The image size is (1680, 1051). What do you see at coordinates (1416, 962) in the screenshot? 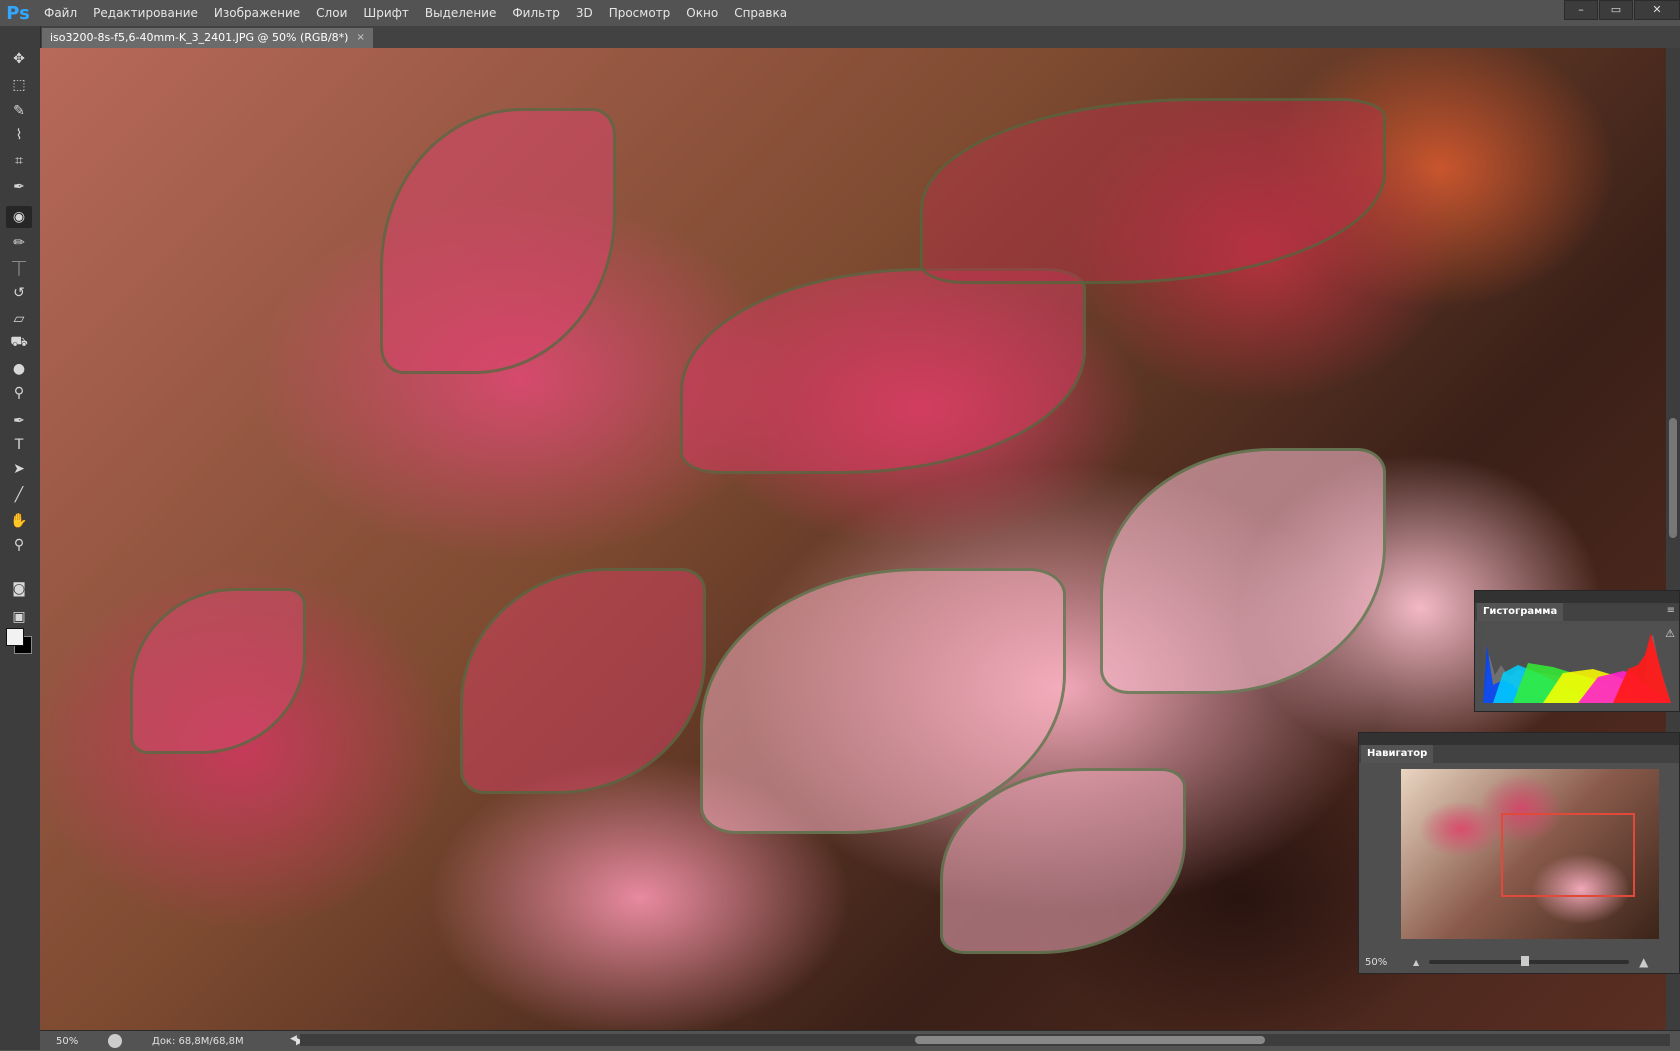
I see `zoom-out-icon: ▲` at bounding box center [1416, 962].